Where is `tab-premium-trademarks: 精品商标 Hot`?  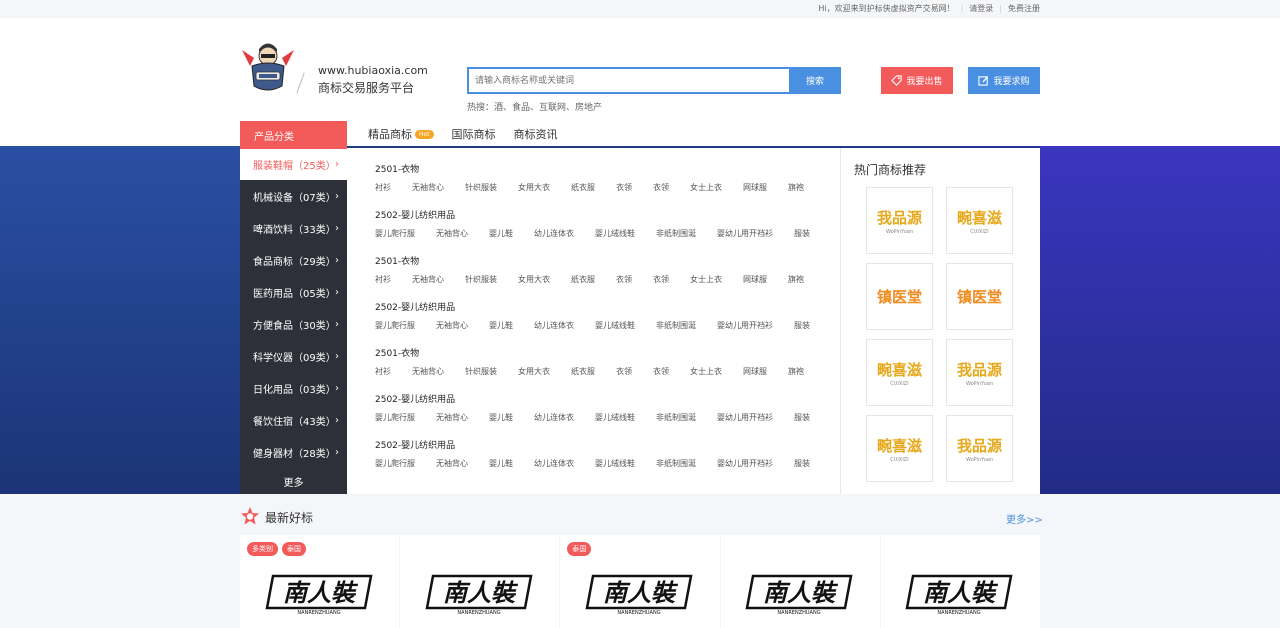 tab-premium-trademarks: 精品商标 Hot is located at coordinates (401, 134).